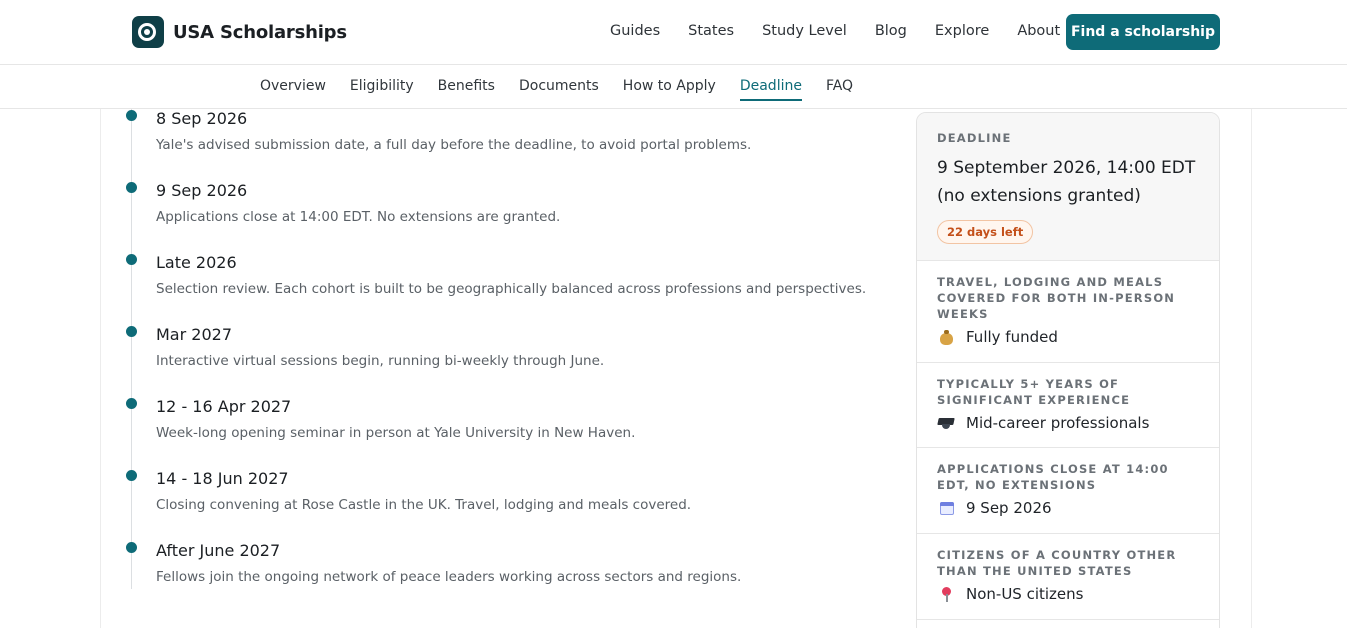 The width and height of the screenshot is (1347, 628). I want to click on timeline-date: Late 2026, so click(196, 262).